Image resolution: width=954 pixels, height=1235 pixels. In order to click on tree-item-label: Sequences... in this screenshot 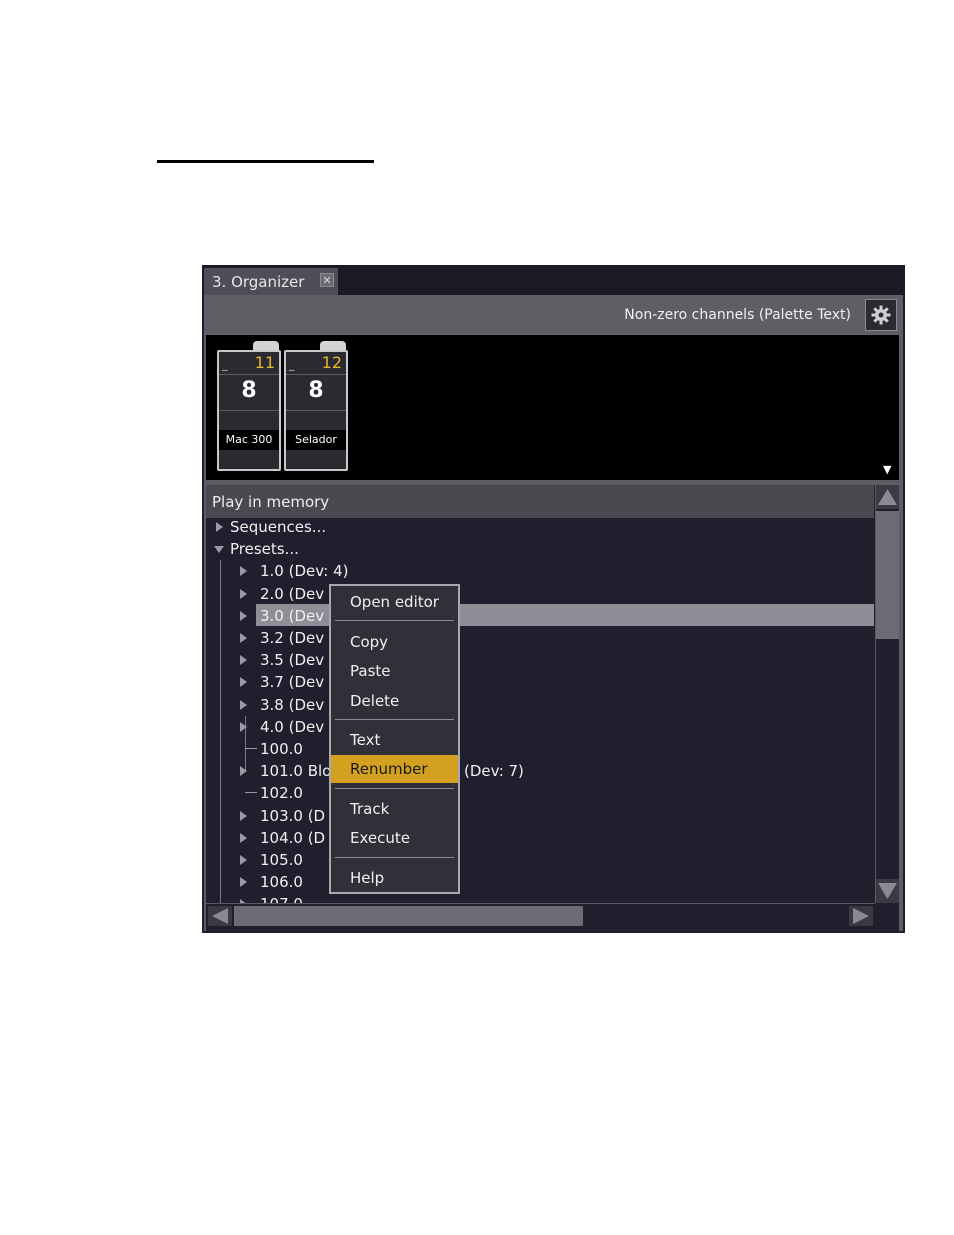, I will do `click(278, 527)`.